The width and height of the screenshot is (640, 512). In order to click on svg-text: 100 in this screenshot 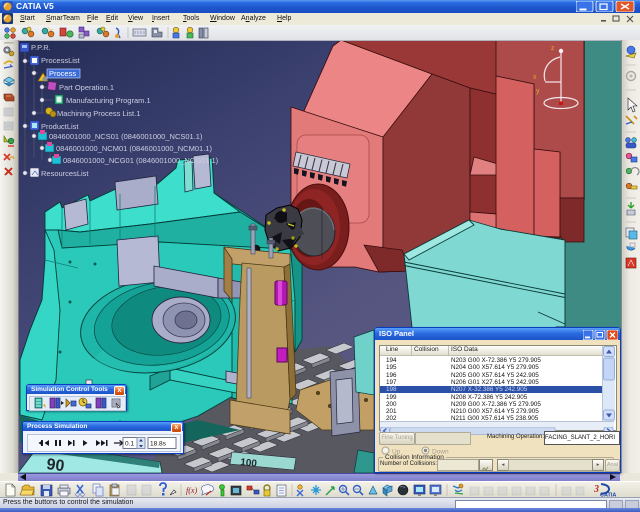, I will do `click(249, 463)`.